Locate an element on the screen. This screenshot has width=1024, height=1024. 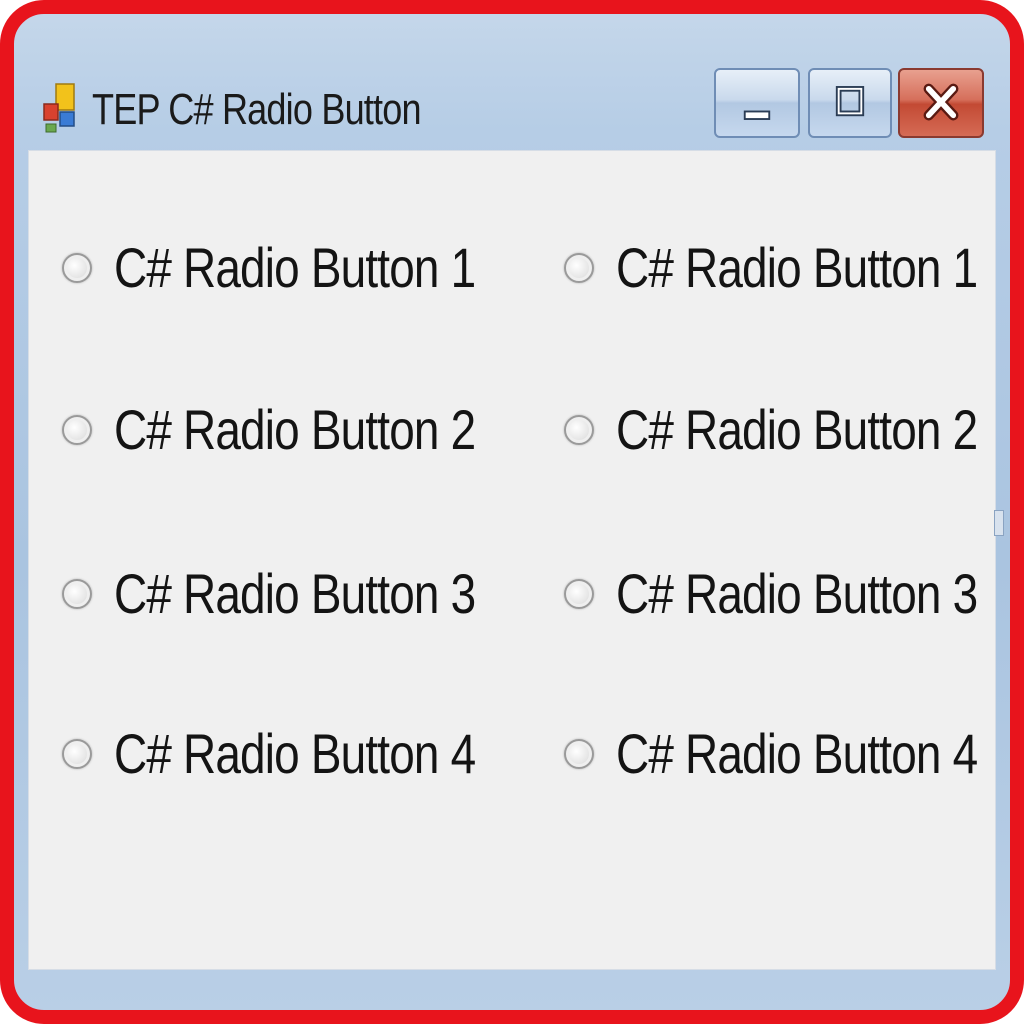
radio-right-4: C# Radio Button 4 is located at coordinates (789, 754).